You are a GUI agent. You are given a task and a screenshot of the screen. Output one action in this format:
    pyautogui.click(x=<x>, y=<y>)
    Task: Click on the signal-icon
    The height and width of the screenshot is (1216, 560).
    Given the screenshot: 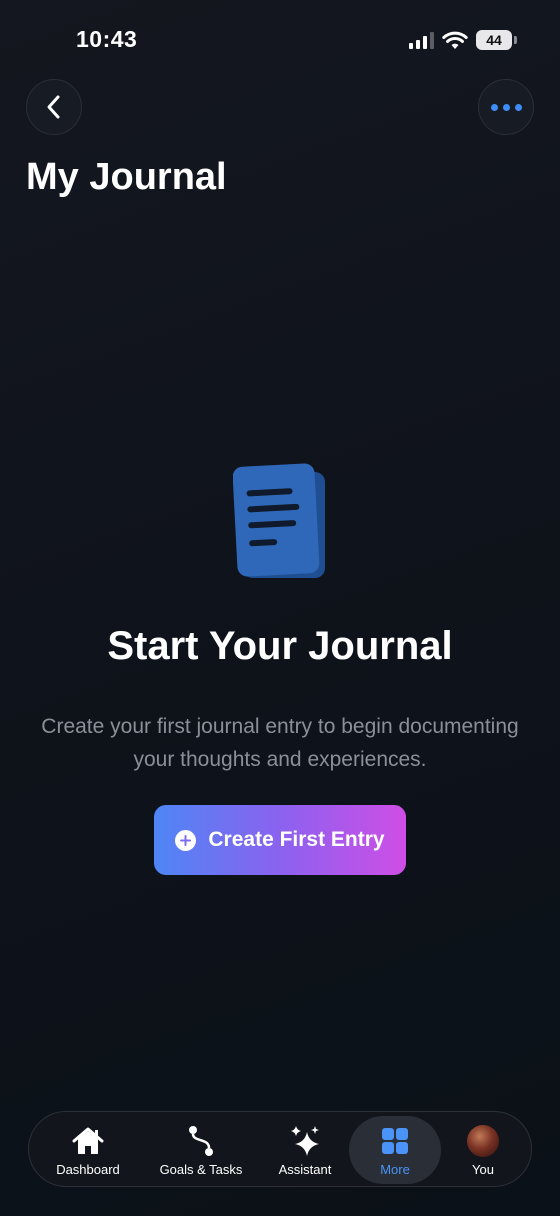 What is the action you would take?
    pyautogui.click(x=421, y=40)
    